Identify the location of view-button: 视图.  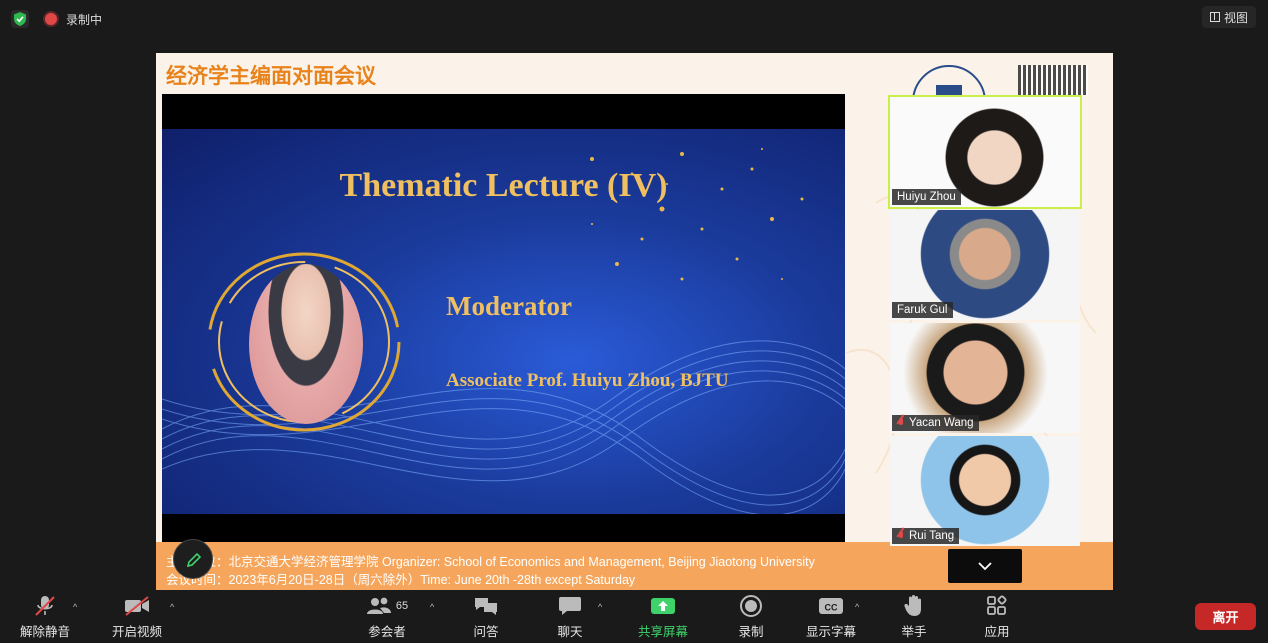
(1228, 17).